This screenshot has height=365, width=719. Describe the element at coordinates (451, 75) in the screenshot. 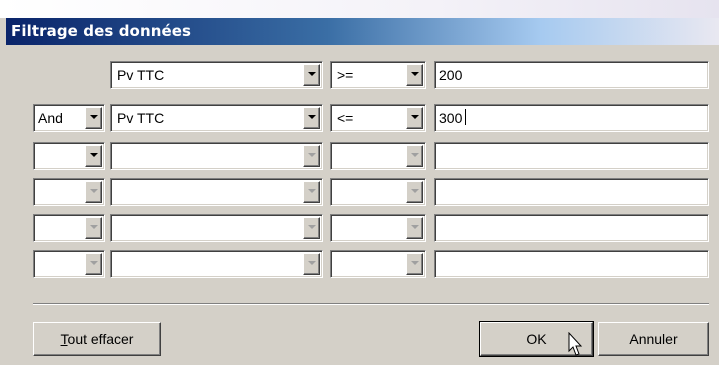

I see `value-field-text: 200` at that location.